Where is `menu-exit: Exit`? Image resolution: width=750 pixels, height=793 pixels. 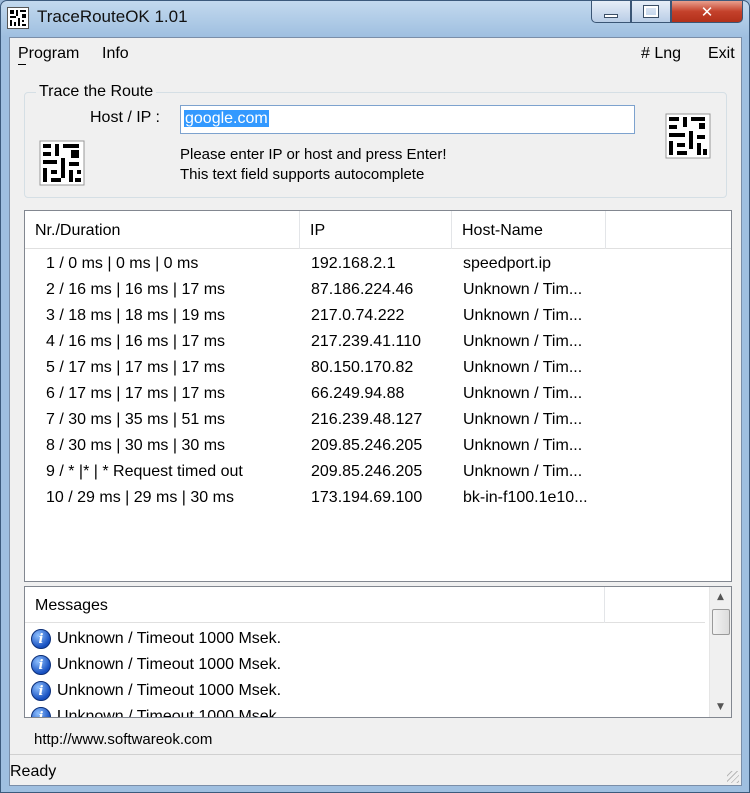 menu-exit: Exit is located at coordinates (721, 54).